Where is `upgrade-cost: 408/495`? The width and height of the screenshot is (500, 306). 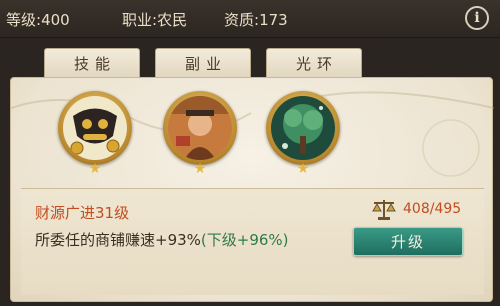
upgrade-cost: 408/495 is located at coordinates (416, 209).